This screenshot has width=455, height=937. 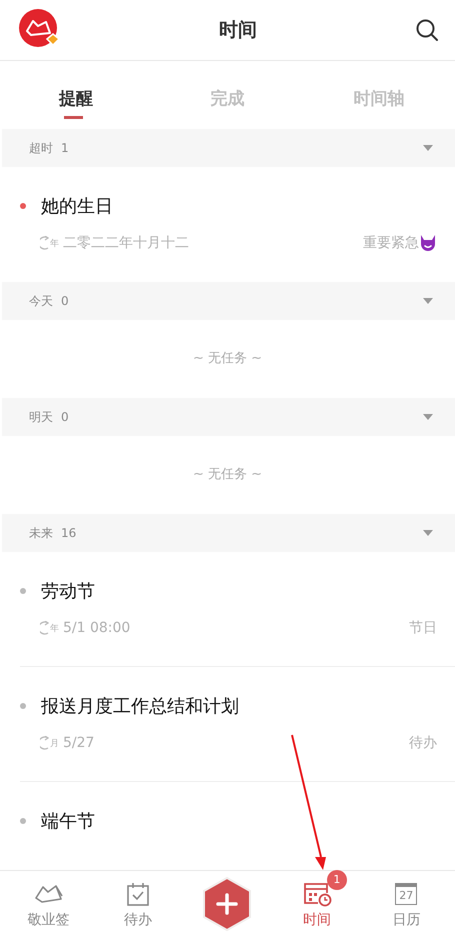 What do you see at coordinates (68, 533) in the screenshot?
I see `section-count: 16` at bounding box center [68, 533].